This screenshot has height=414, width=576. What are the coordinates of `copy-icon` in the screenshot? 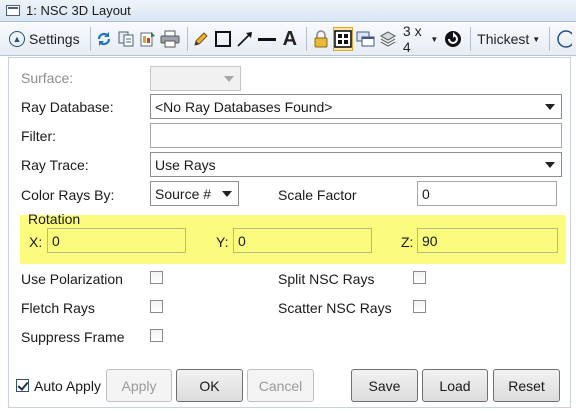 It's located at (125, 39).